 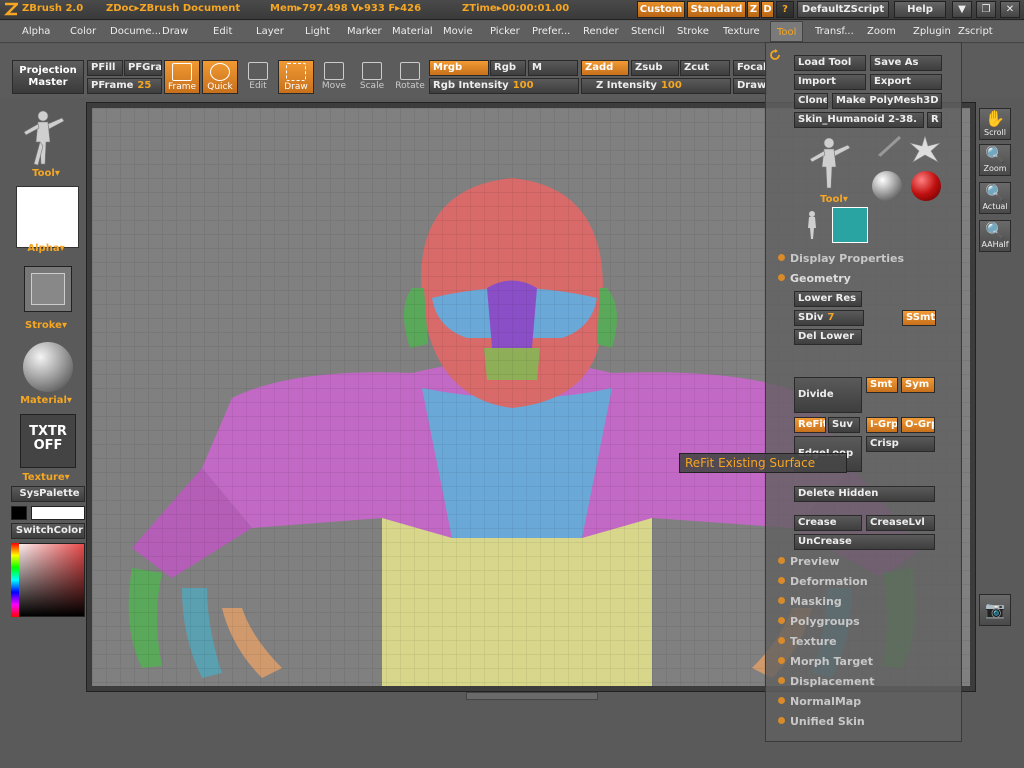 What do you see at coordinates (811, 101) in the screenshot?
I see `clone-button: Clone` at bounding box center [811, 101].